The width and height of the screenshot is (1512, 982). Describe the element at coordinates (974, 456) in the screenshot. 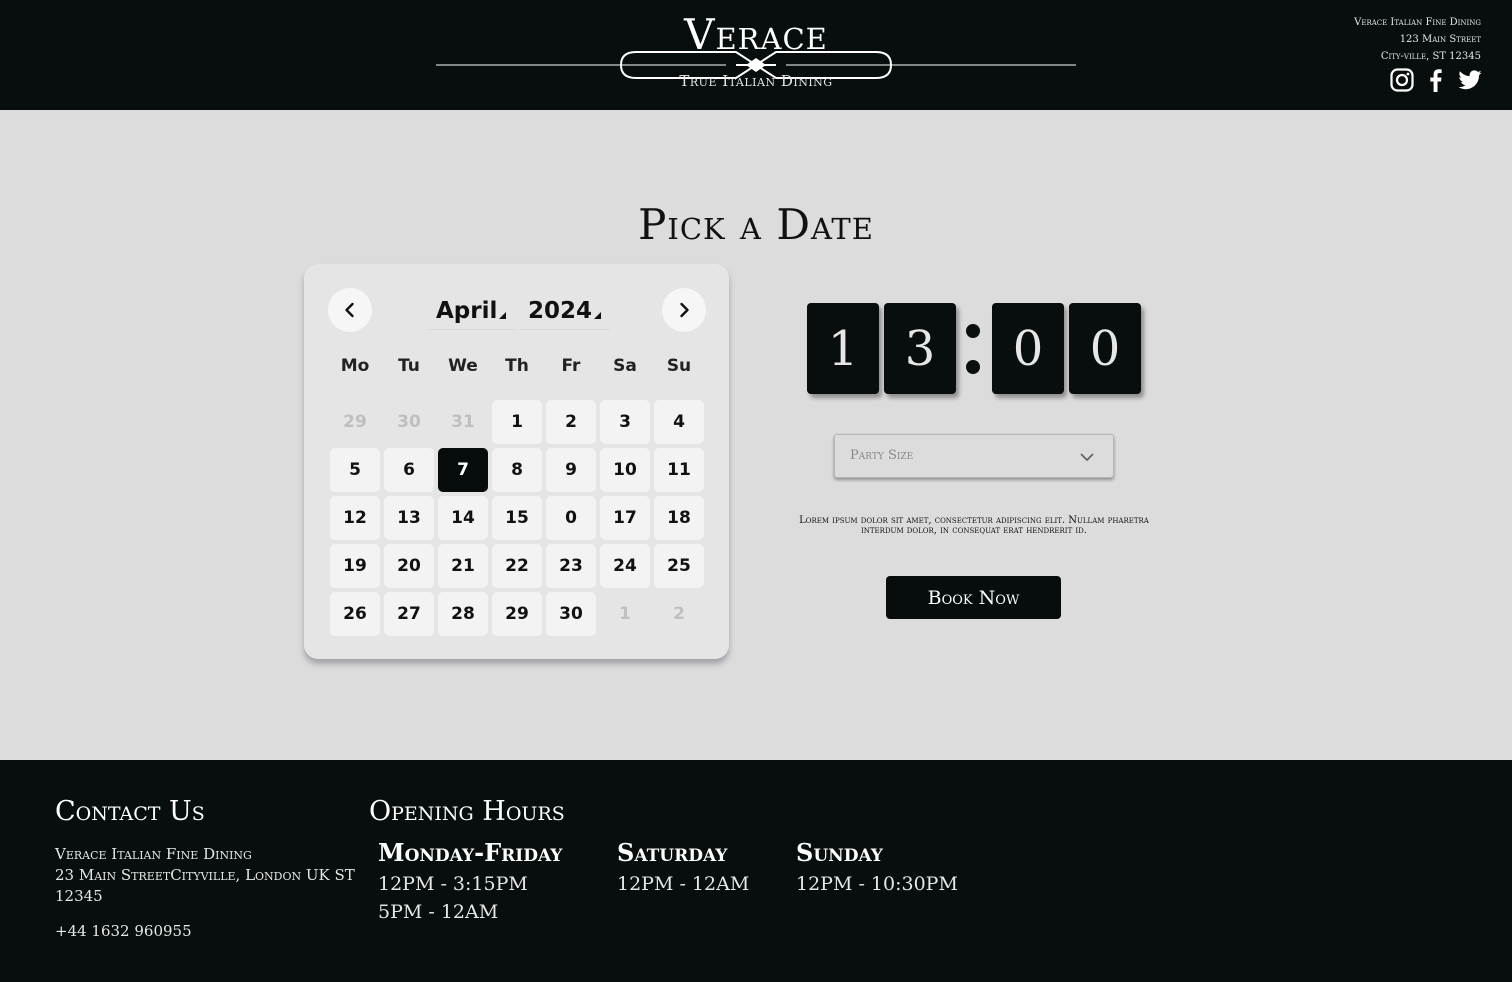

I see `party-size-select: Party Size` at that location.